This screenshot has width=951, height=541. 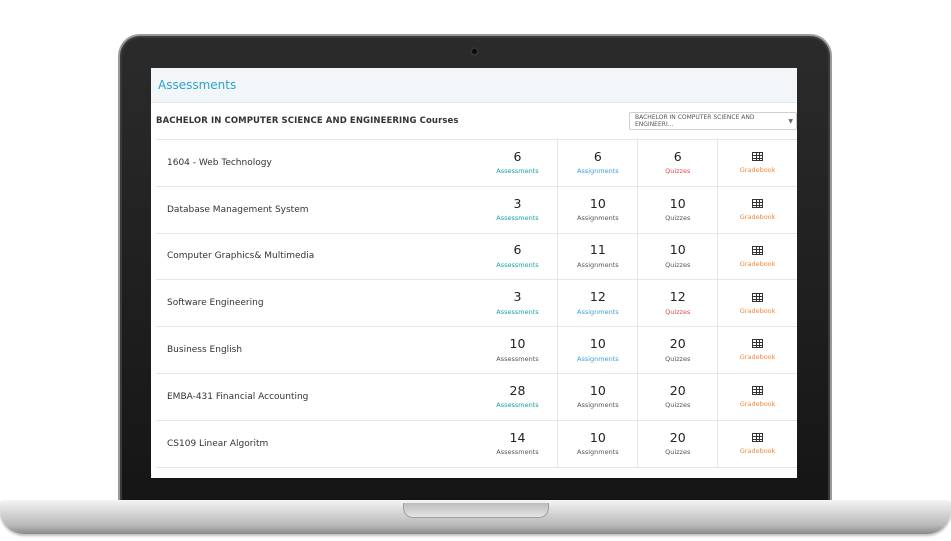 I want to click on assessments-stat: 10 Assessments, so click(x=518, y=350).